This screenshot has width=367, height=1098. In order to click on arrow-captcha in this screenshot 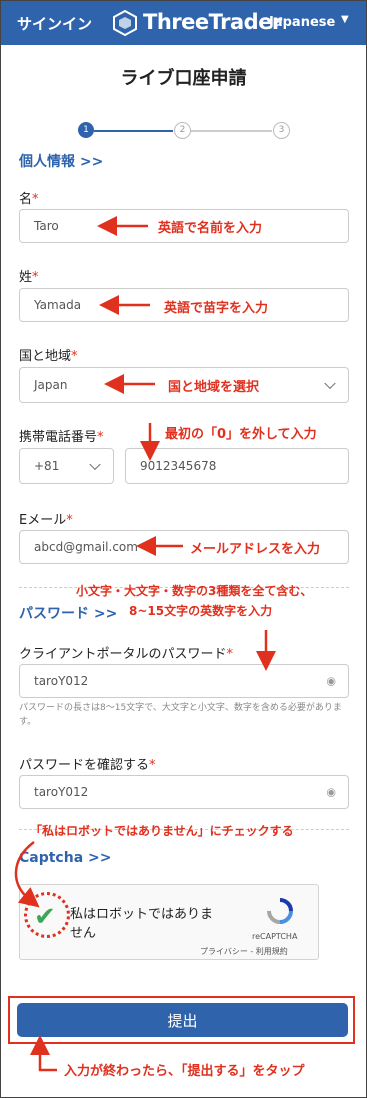, I will do `click(27, 874)`.